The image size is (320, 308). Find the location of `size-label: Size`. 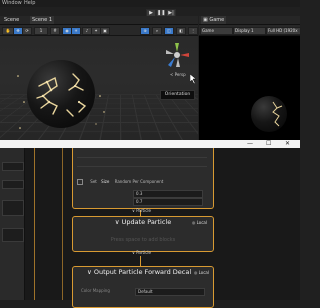

size-label: Size is located at coordinates (105, 181).